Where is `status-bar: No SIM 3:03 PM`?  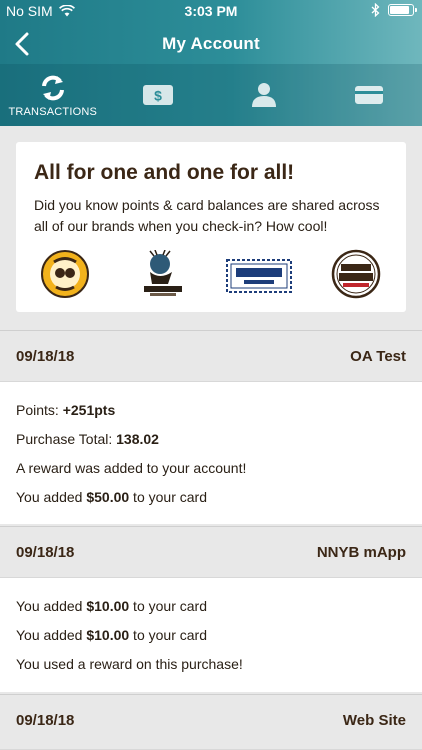 status-bar: No SIM 3:03 PM is located at coordinates (211, 12).